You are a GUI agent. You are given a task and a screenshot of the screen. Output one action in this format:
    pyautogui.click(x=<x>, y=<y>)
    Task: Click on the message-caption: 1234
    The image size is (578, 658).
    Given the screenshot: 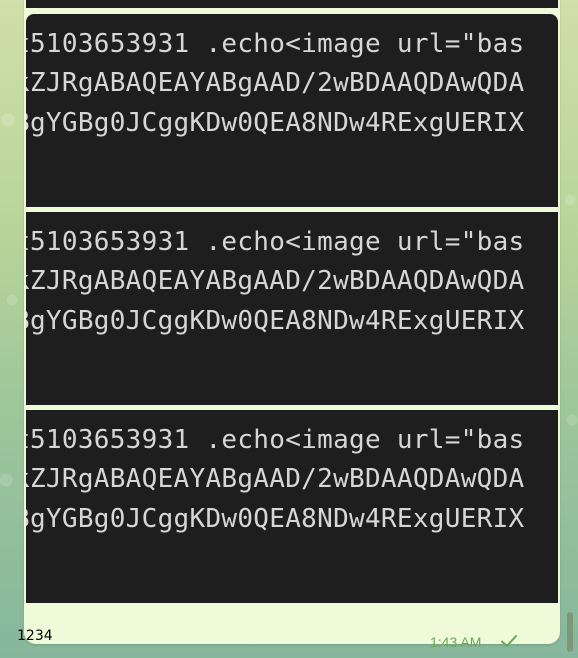 What is the action you would take?
    pyautogui.click(x=35, y=636)
    